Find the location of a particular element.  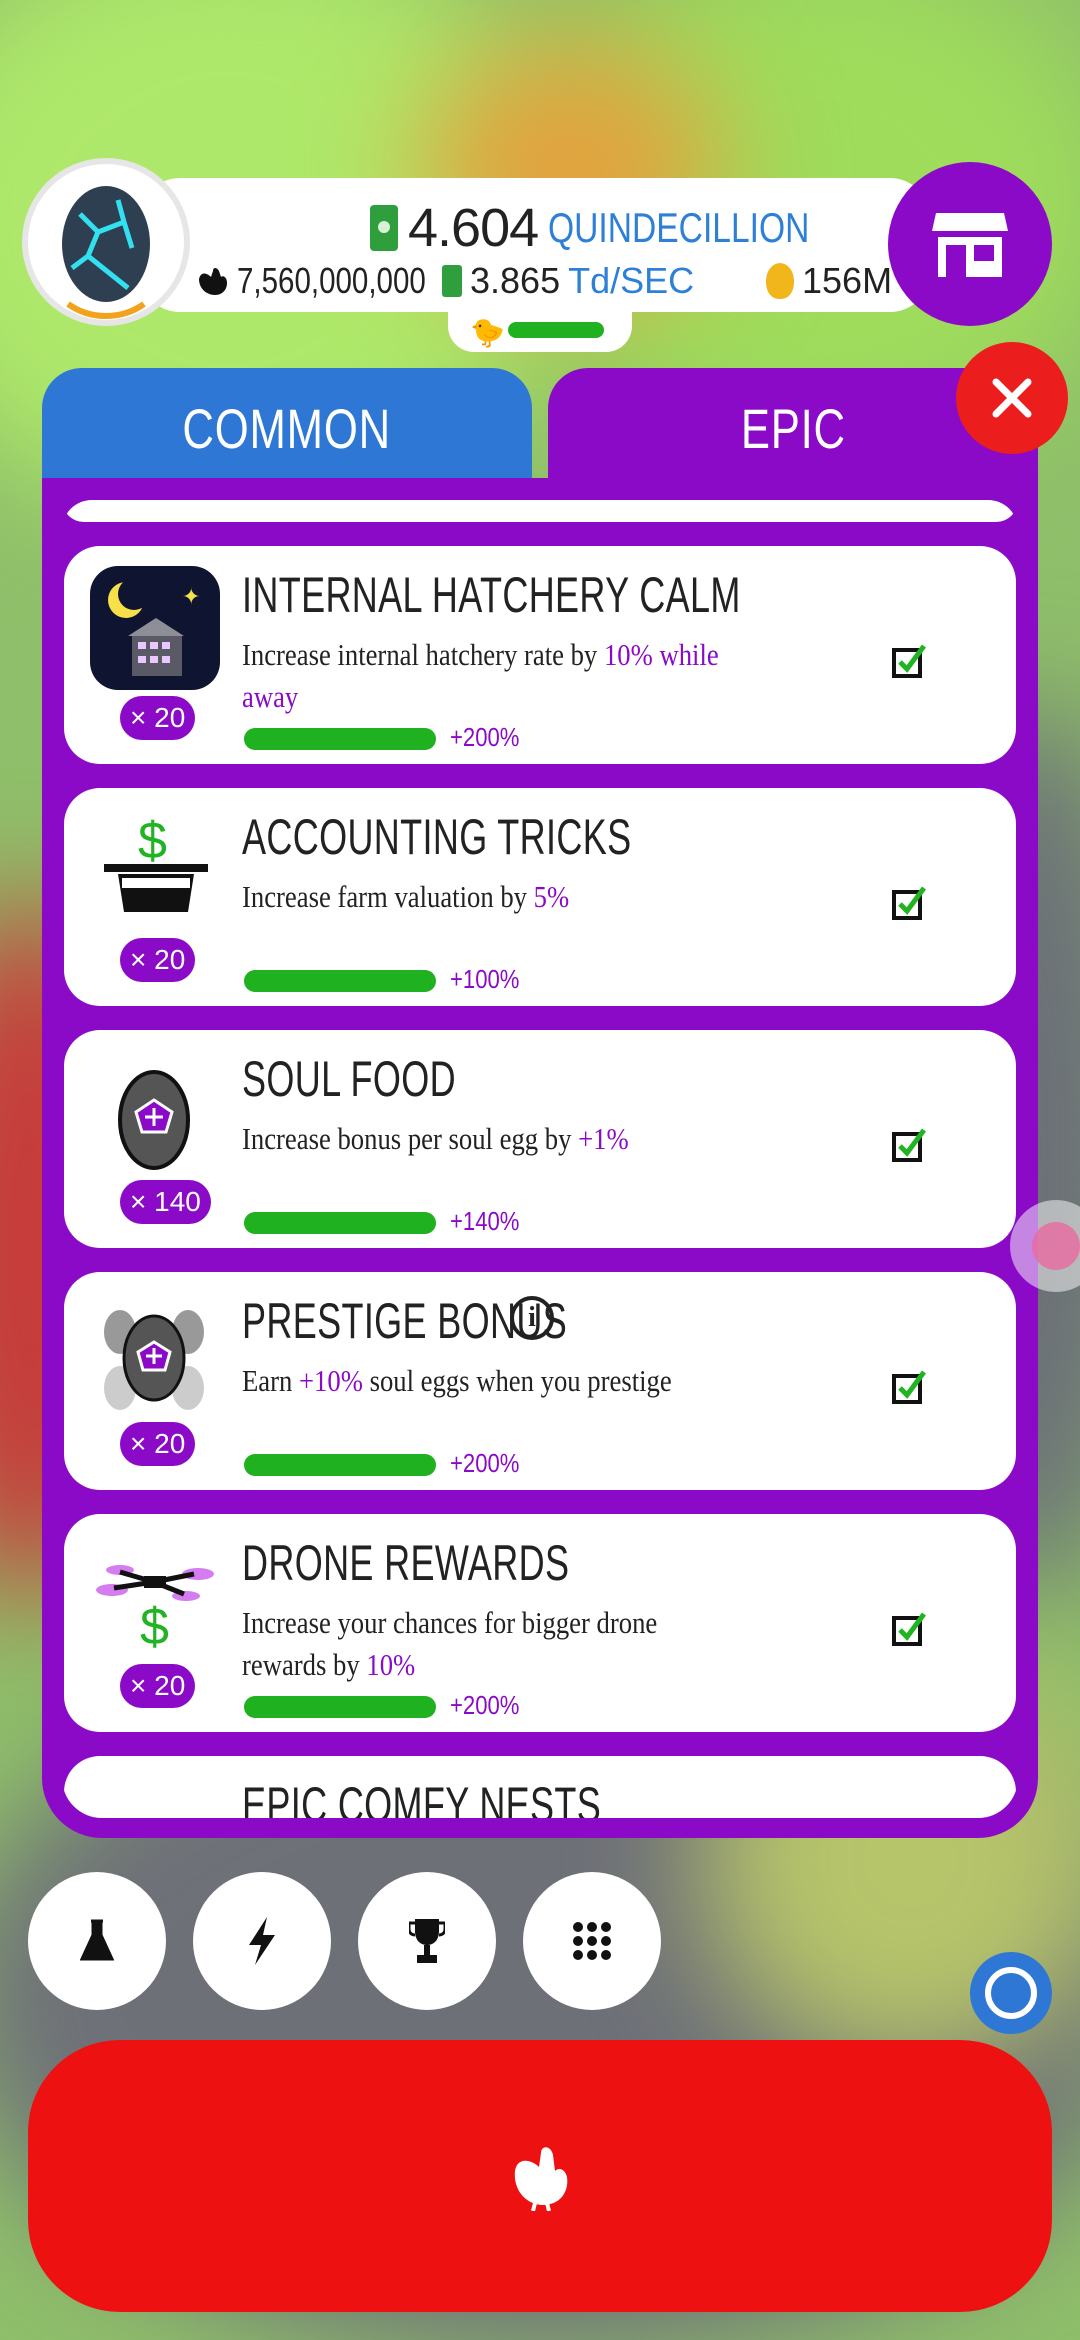

trophy-icon is located at coordinates (427, 1941).